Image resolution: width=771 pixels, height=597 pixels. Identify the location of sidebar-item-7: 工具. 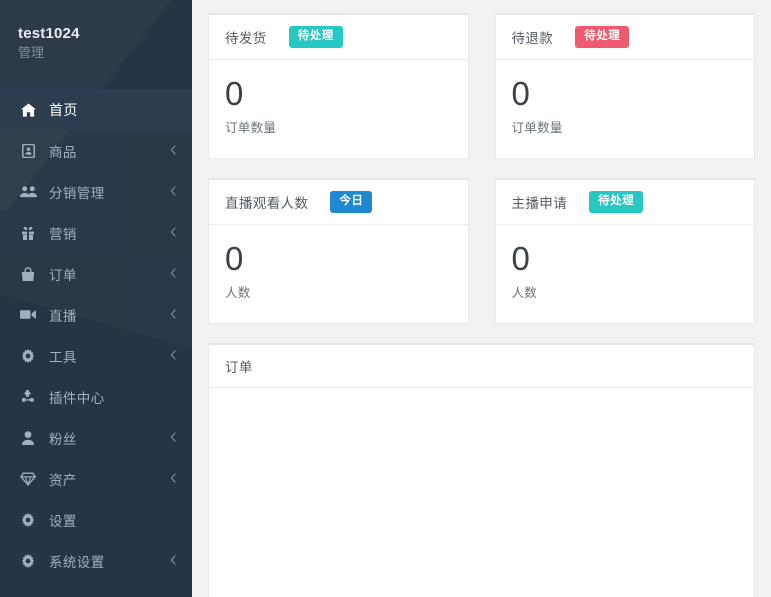
(96, 355).